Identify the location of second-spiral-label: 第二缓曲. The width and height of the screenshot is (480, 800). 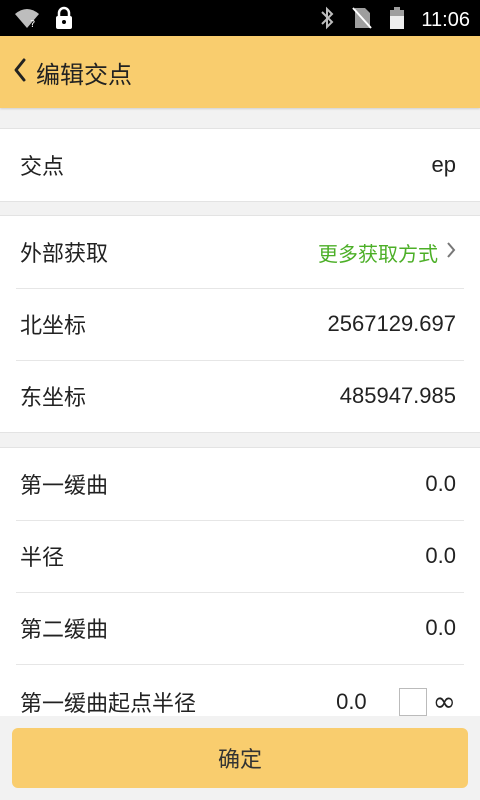
(64, 630).